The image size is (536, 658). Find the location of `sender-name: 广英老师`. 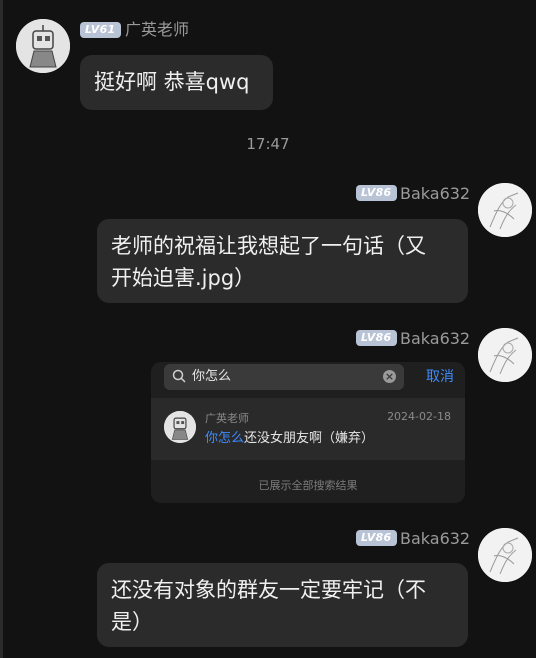

sender-name: 广英老师 is located at coordinates (157, 30).